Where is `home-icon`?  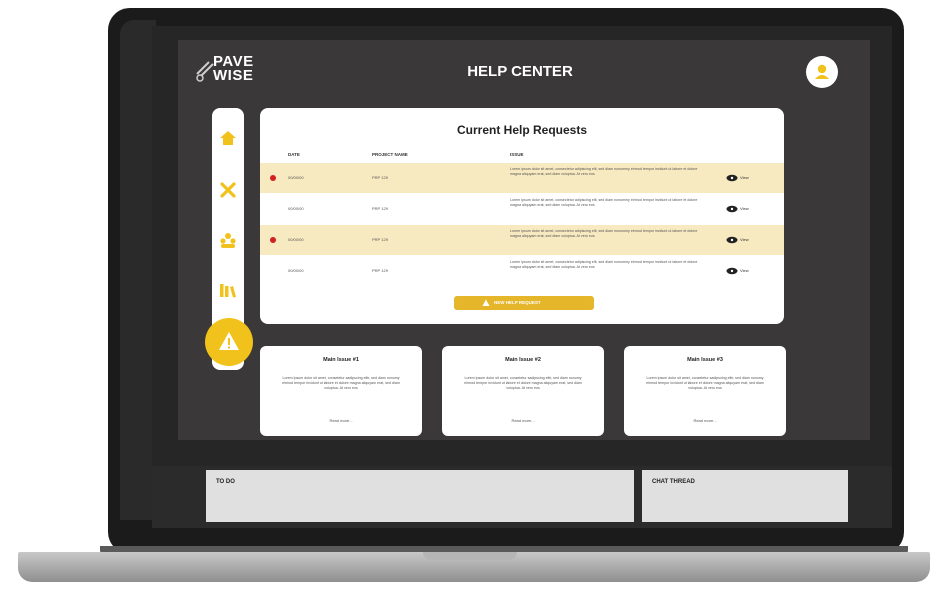 home-icon is located at coordinates (228, 138).